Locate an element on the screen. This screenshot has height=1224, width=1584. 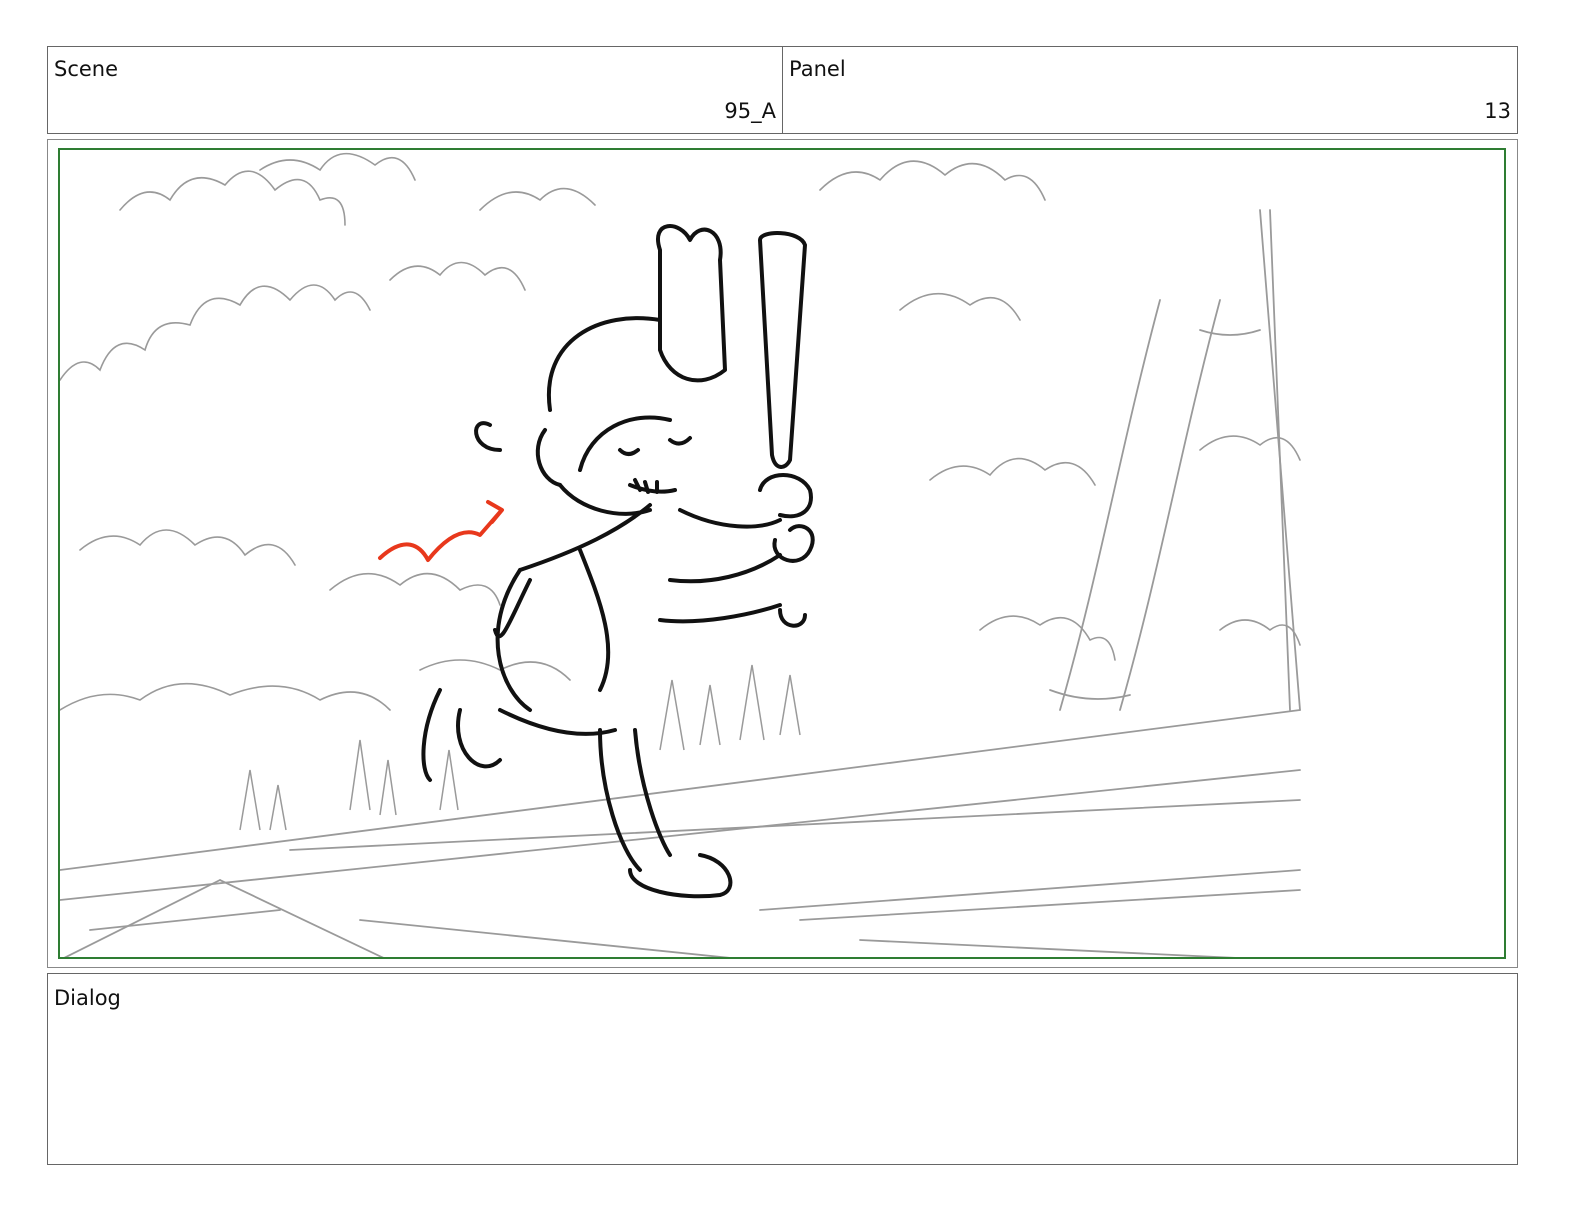
batter-character is located at coordinates (618, 561).